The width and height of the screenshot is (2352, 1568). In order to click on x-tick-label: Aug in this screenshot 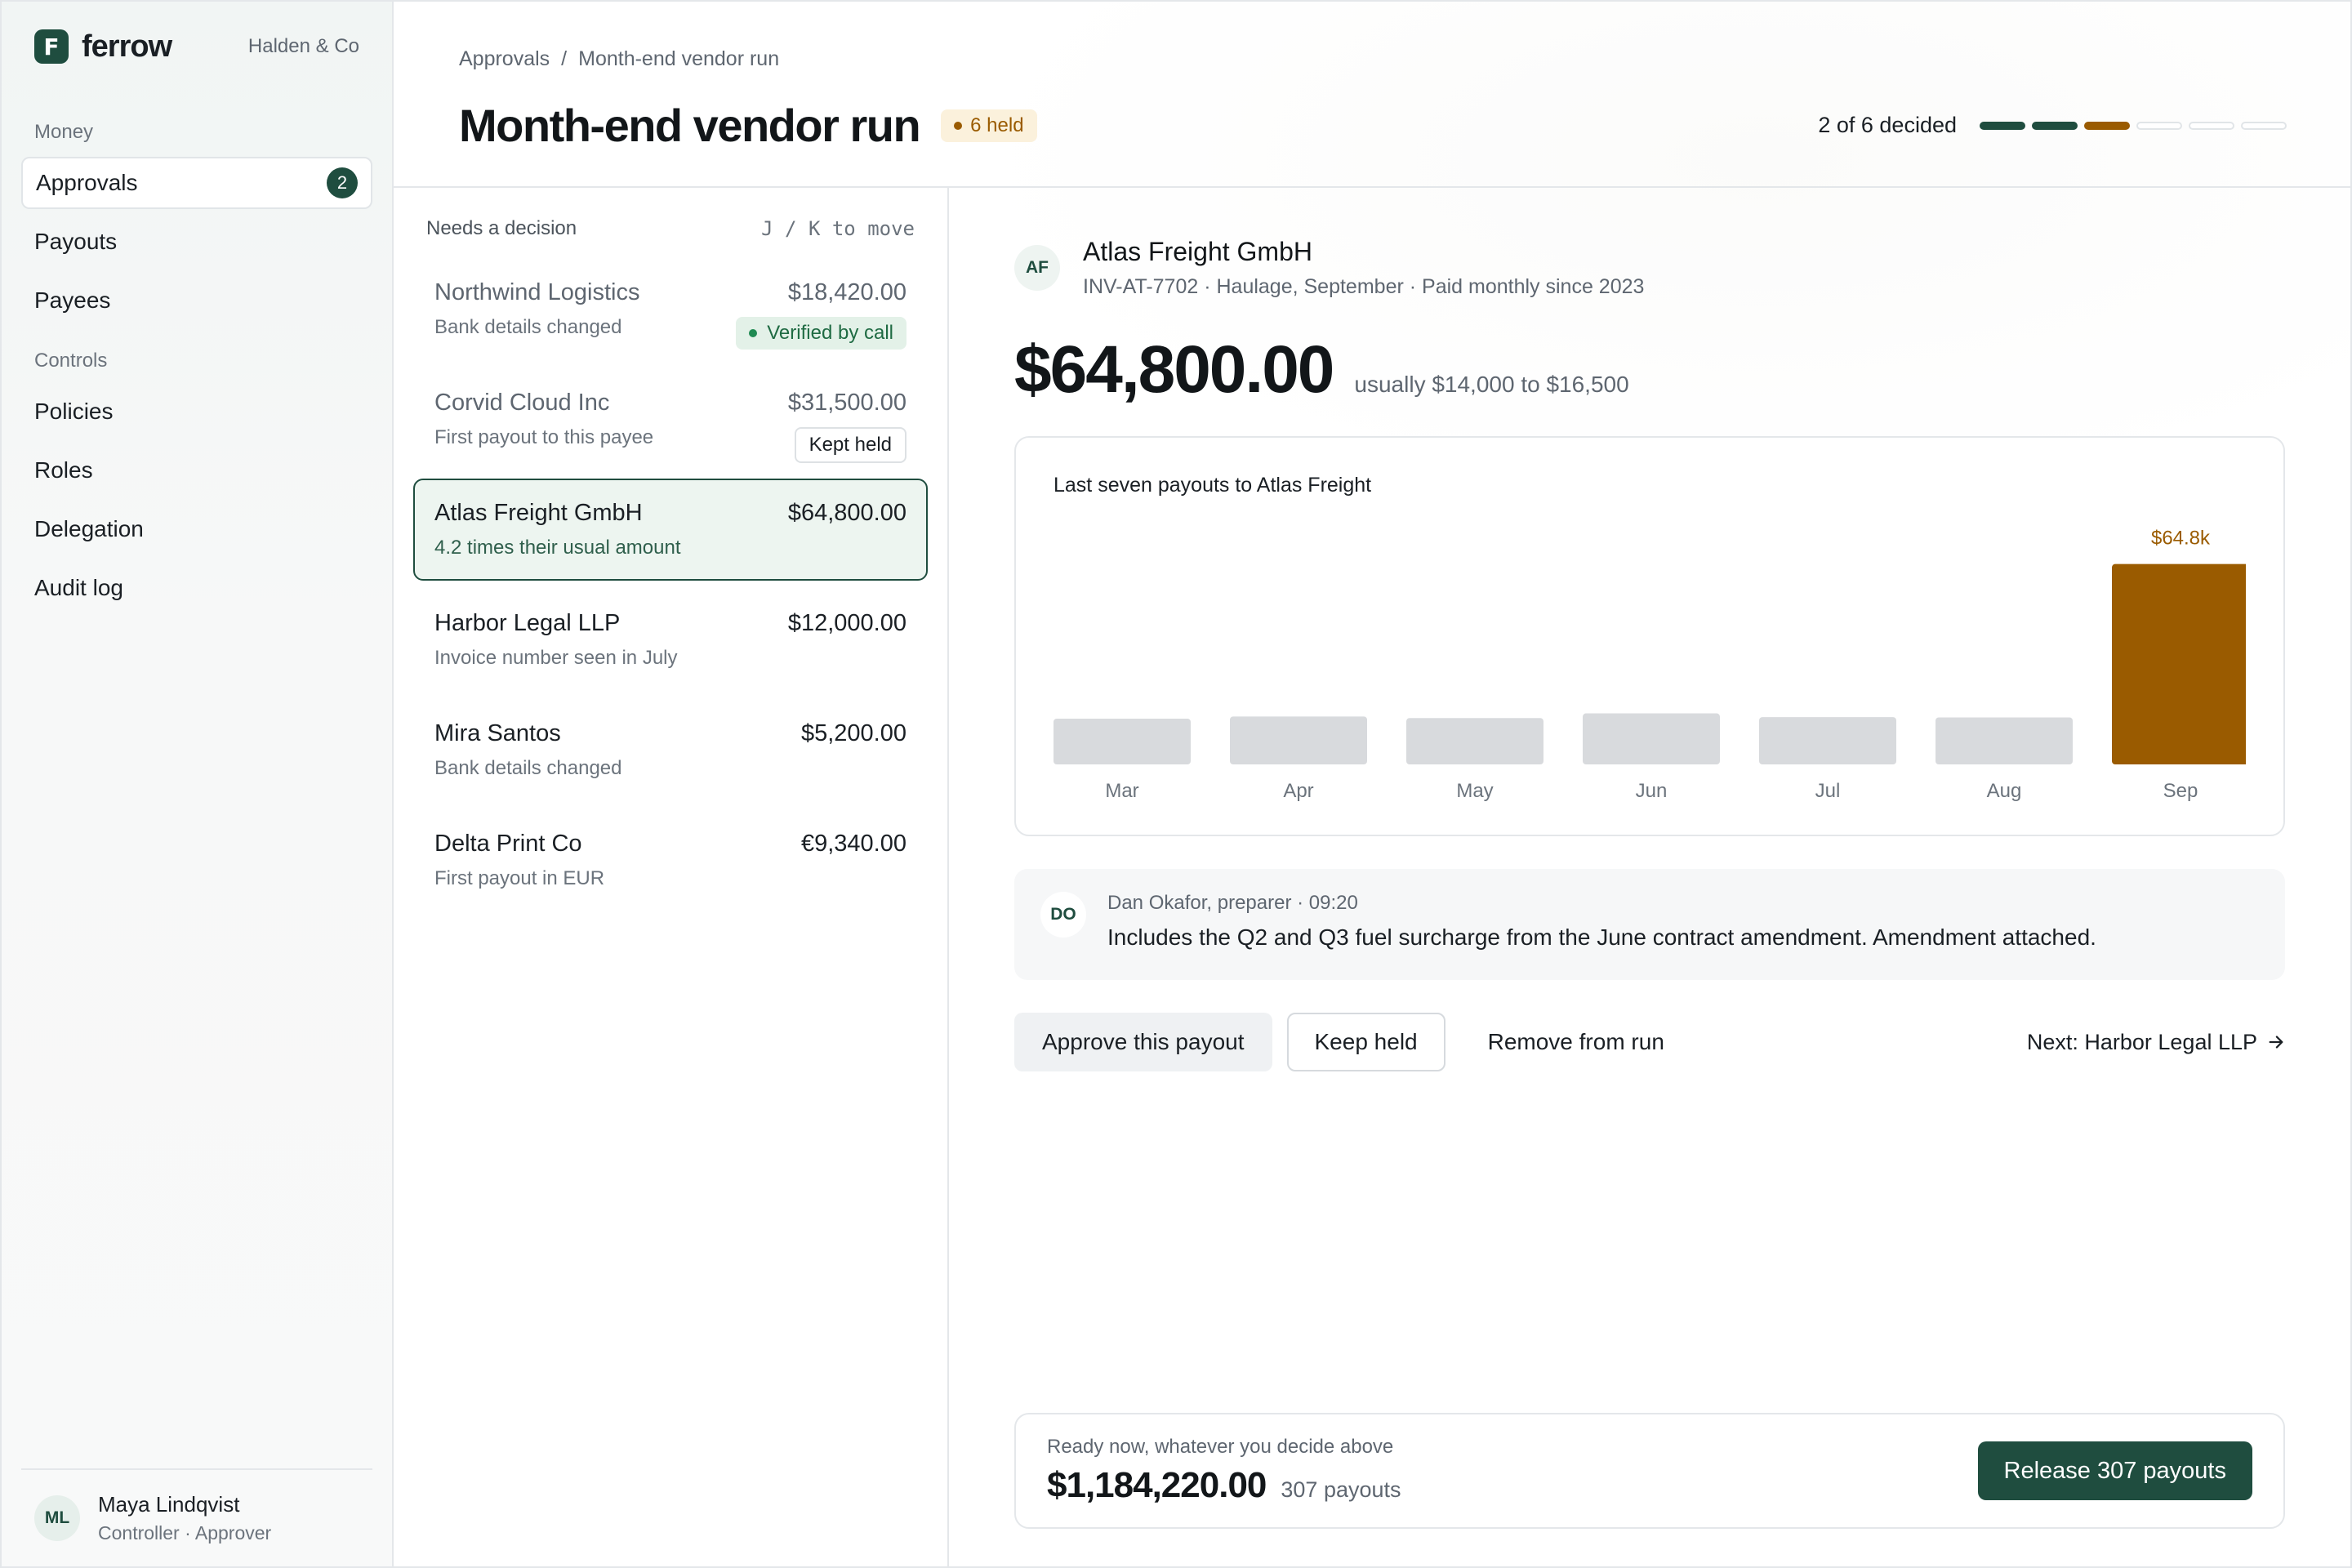, I will do `click(2004, 791)`.